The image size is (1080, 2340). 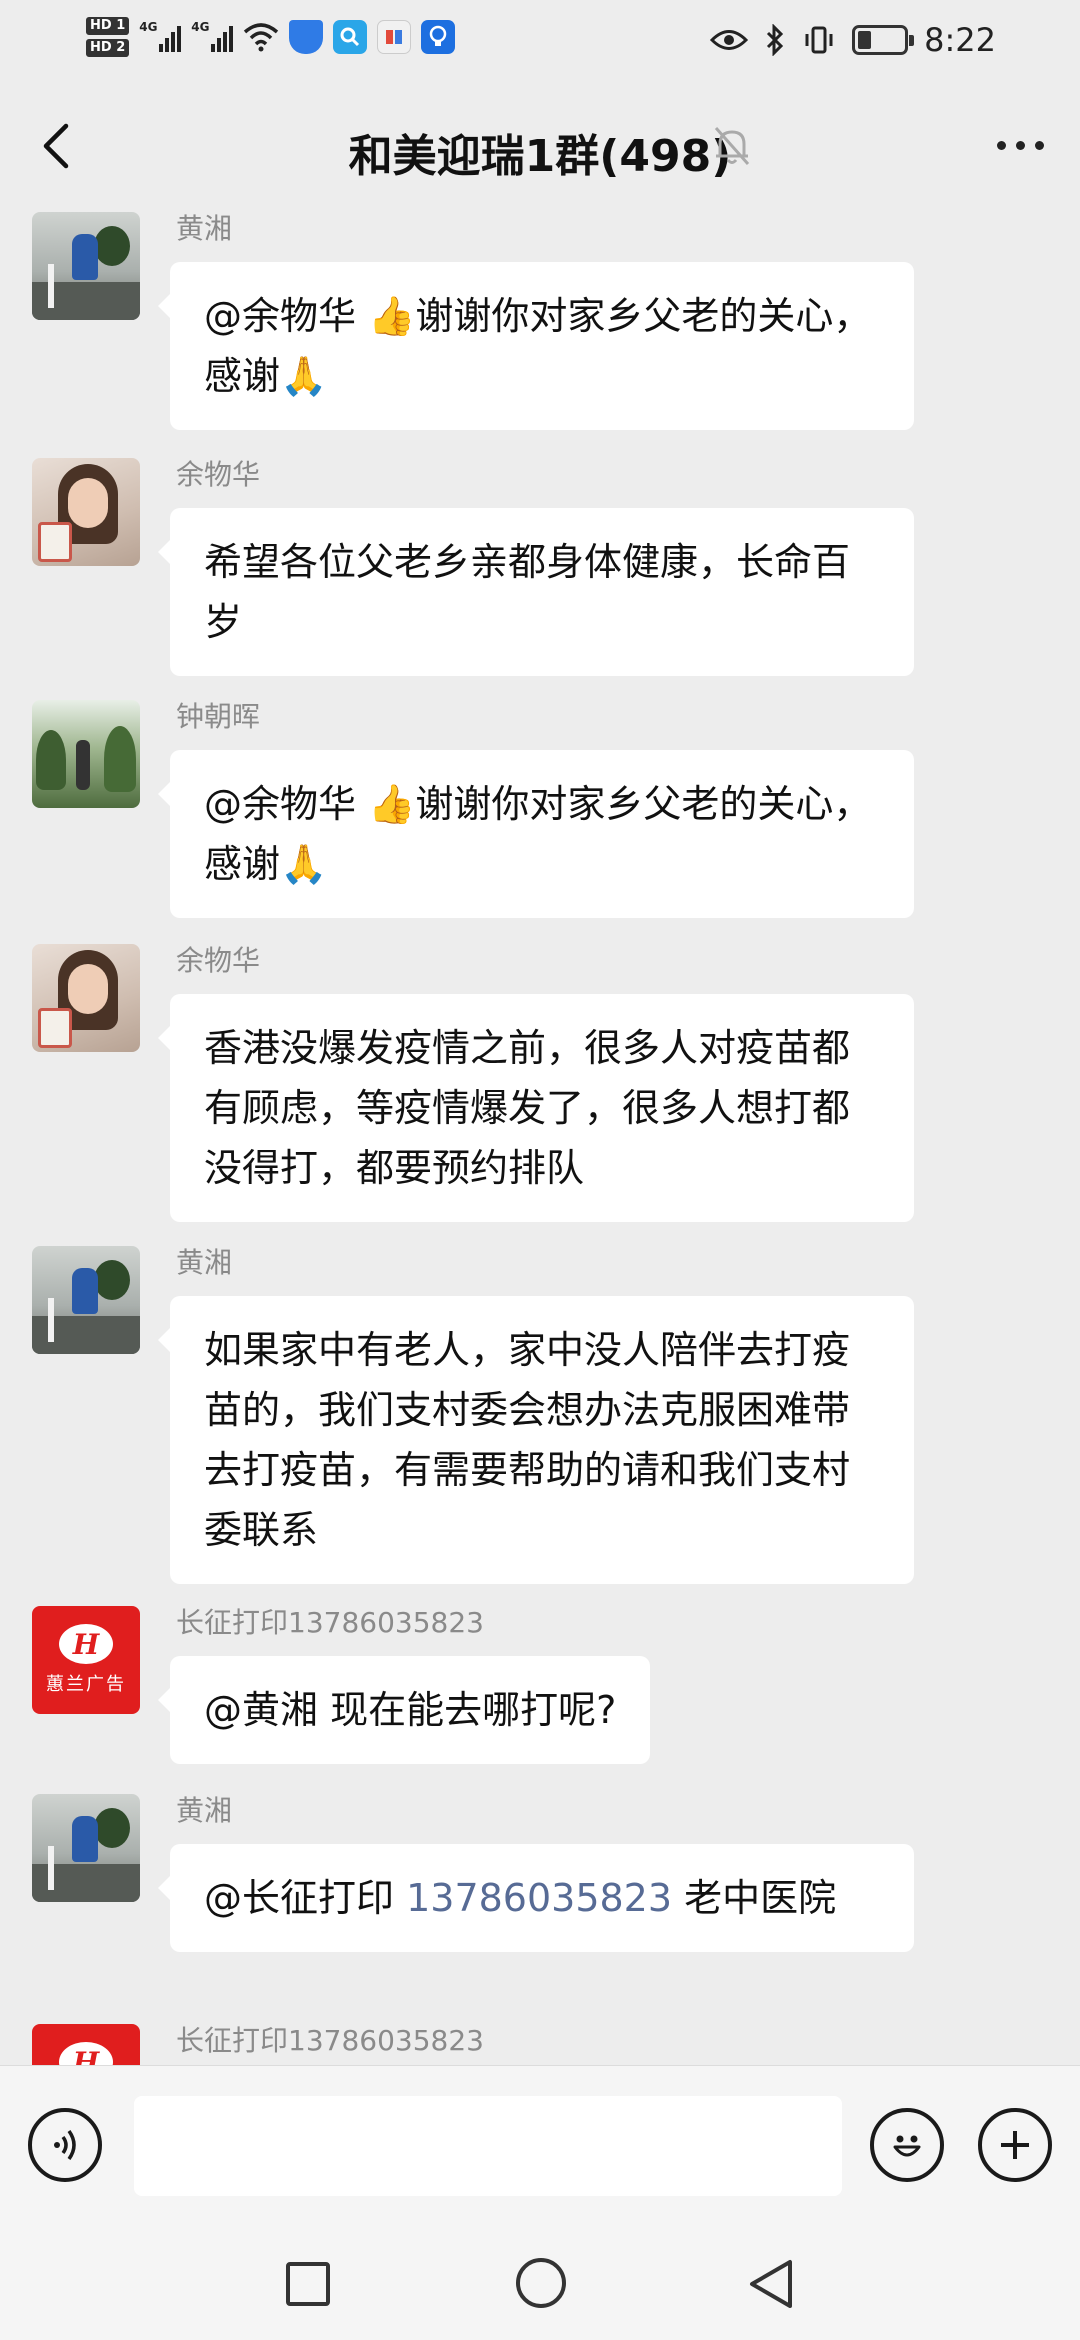 I want to click on system-nav-bar, so click(x=540, y=2285).